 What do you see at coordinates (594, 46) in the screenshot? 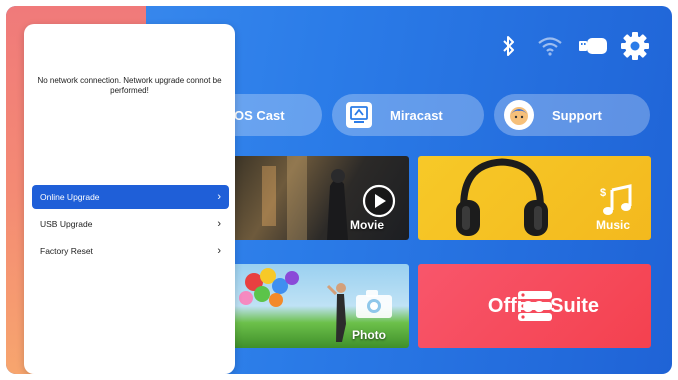
I see `usb-drive-icon` at bounding box center [594, 46].